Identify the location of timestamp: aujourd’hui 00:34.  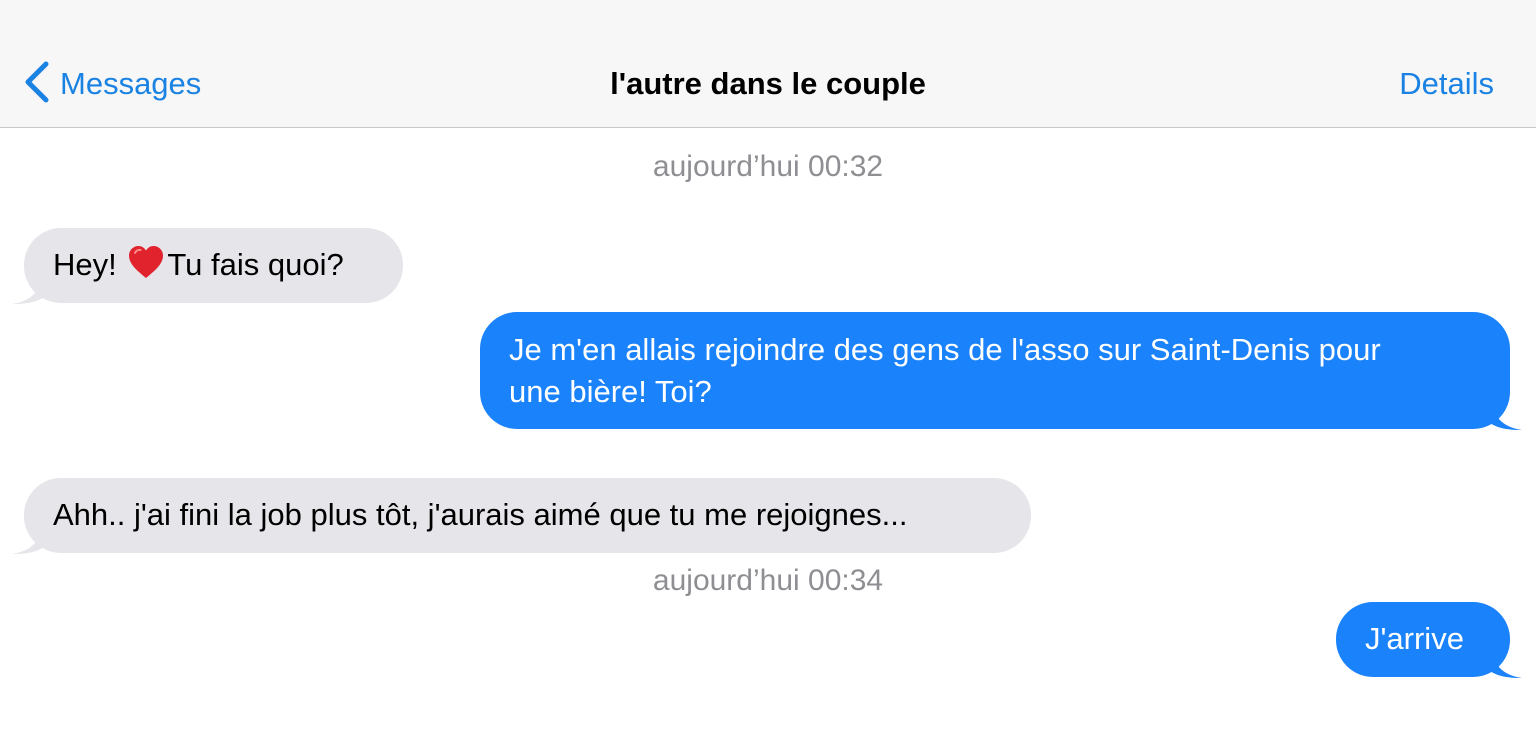
(768, 580).